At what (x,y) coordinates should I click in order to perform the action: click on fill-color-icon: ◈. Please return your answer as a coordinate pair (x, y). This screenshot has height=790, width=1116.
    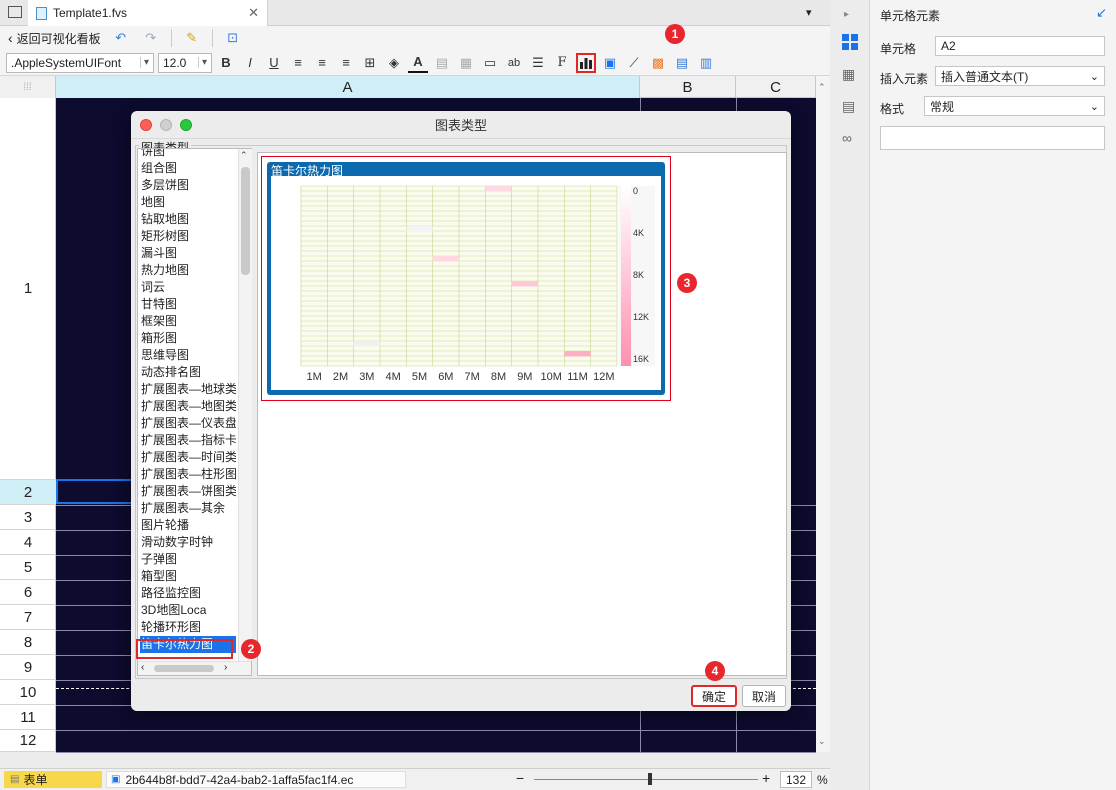
    Looking at the image, I should click on (394, 63).